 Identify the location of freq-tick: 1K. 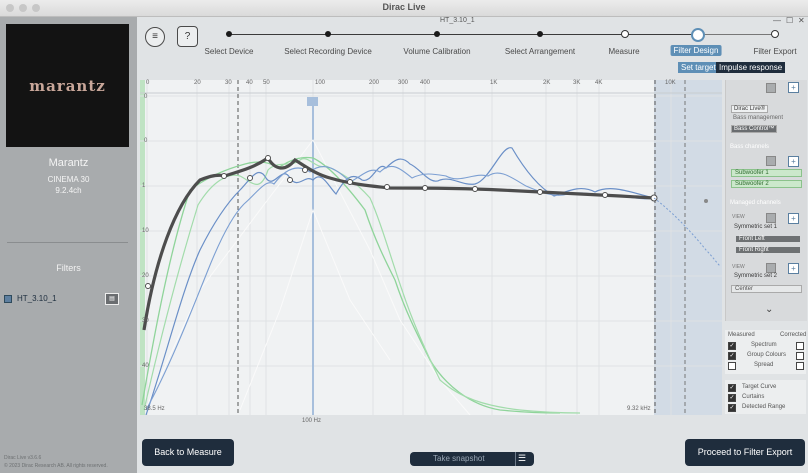
(494, 83).